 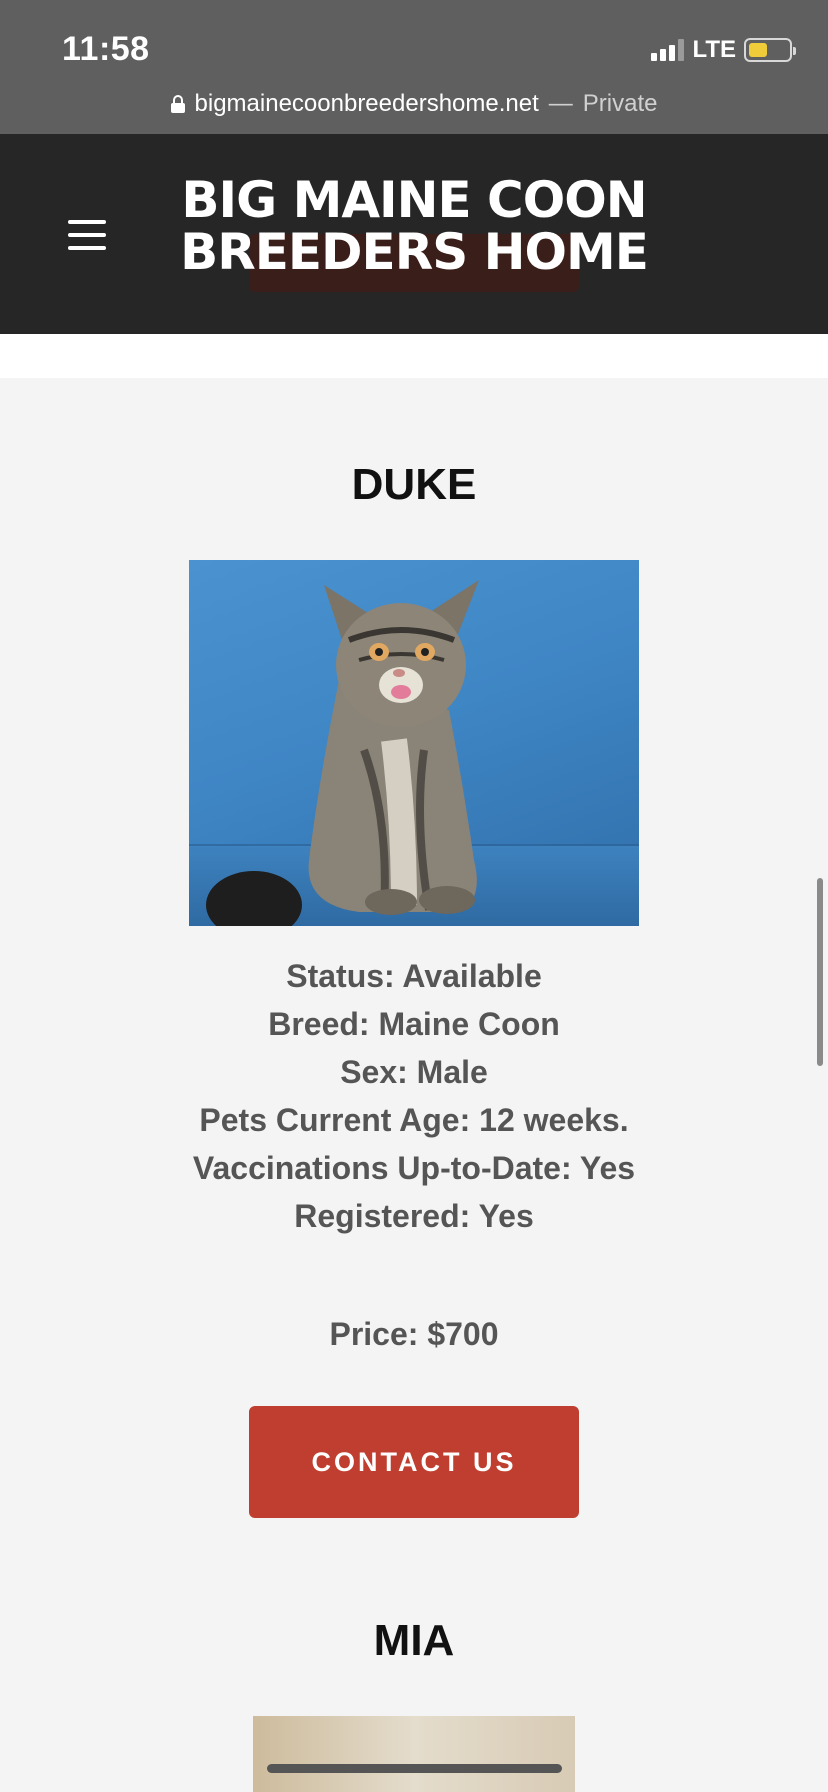 I want to click on pet-name: DUKE, so click(x=414, y=484).